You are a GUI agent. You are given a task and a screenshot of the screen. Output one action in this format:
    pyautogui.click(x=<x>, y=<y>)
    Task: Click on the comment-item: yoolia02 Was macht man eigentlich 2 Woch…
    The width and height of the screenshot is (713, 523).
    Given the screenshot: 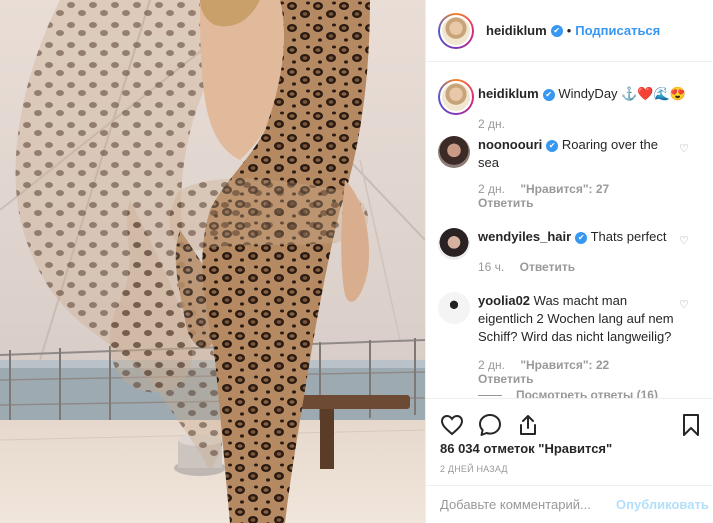 What is the action you would take?
    pyautogui.click(x=570, y=339)
    